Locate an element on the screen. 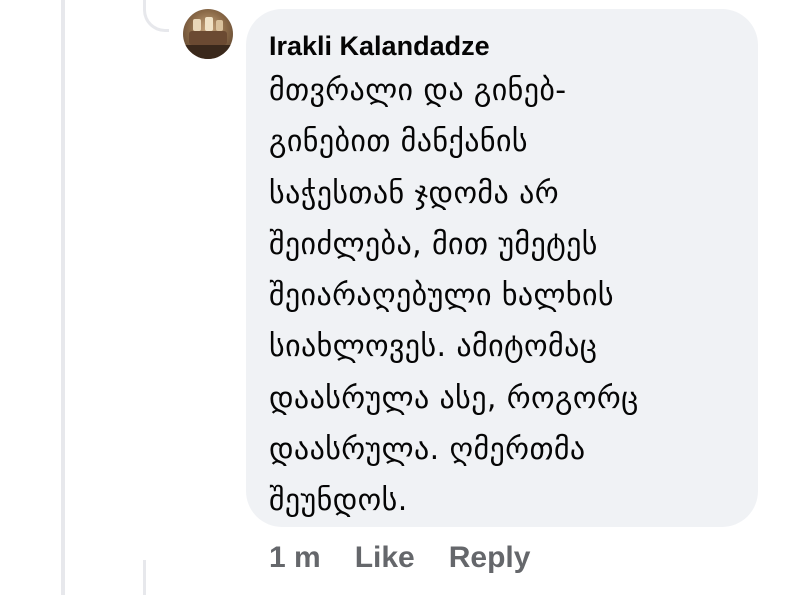 This screenshot has width=803, height=595. comment-text-line: დაასრულა. ღმერთმა is located at coordinates (427, 450).